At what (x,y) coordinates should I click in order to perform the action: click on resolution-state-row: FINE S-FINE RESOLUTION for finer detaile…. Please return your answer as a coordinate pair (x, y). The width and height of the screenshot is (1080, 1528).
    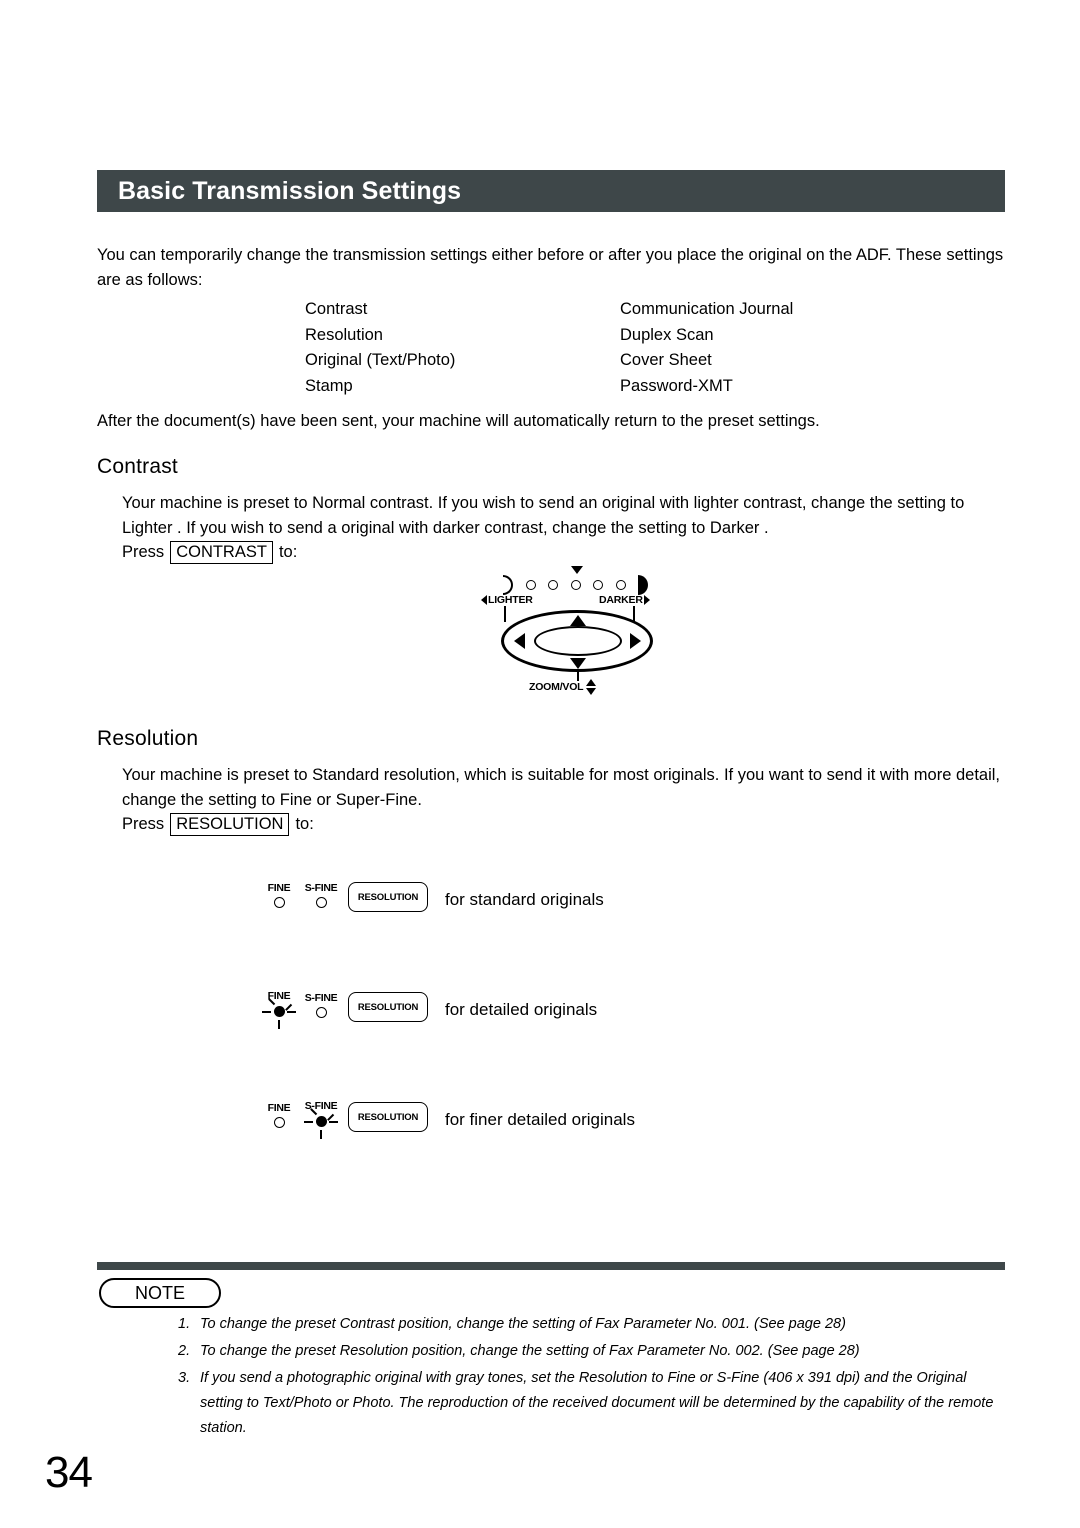
    Looking at the image, I should click on (446, 1110).